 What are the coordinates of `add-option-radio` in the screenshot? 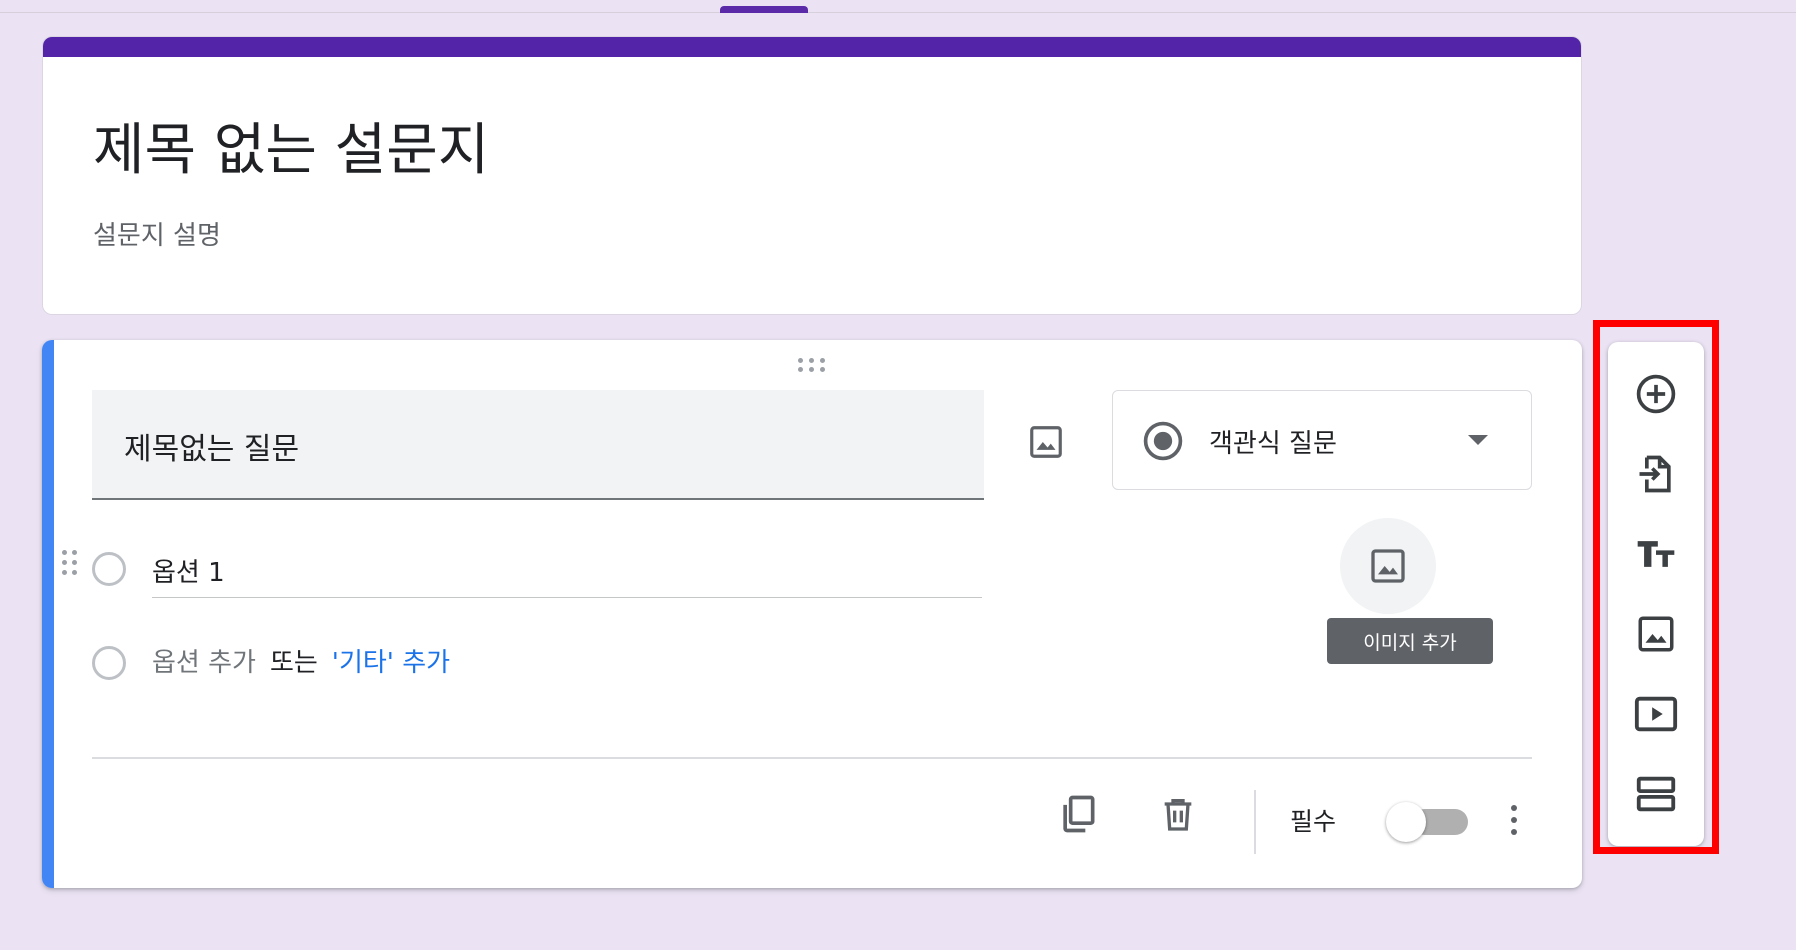 It's located at (109, 663).